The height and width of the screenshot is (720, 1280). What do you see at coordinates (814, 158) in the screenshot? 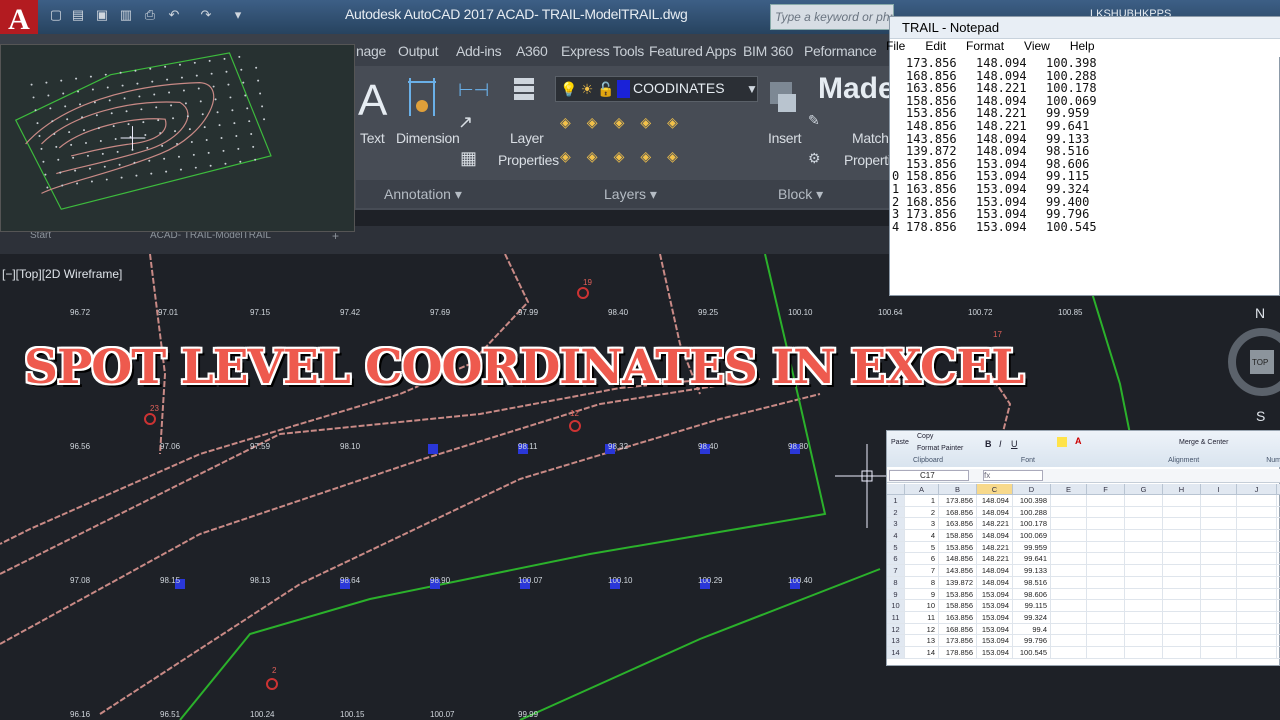
I see `edit-block-icon: ⚙` at bounding box center [814, 158].